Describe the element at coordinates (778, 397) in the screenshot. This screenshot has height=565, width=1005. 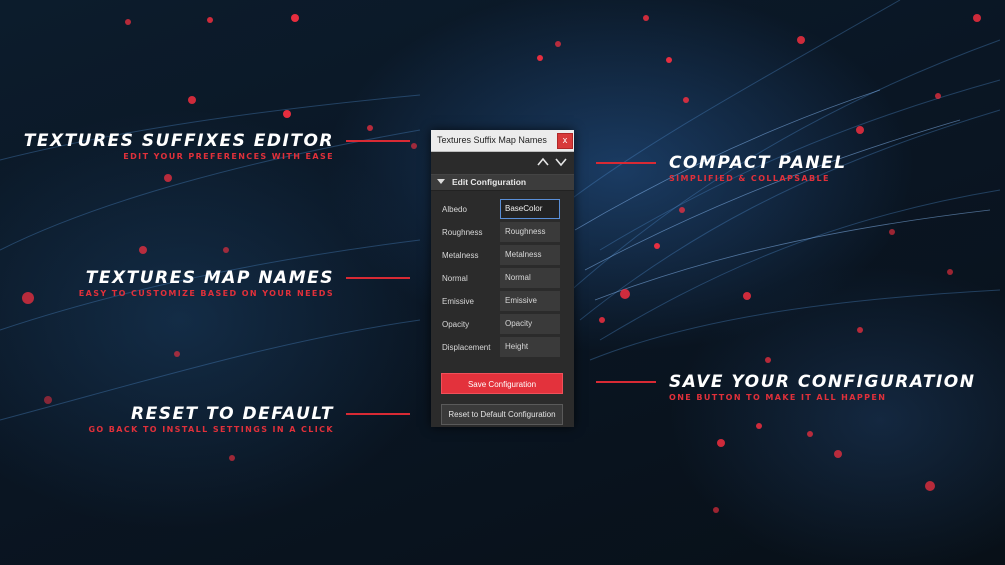
I see `callout-subtitle: One button to make it all happen` at that location.